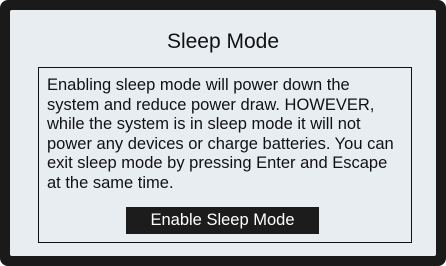 Image resolution: width=446 pixels, height=266 pixels. I want to click on enable-sleep-mode-button: Enable Sleep Mode, so click(222, 220).